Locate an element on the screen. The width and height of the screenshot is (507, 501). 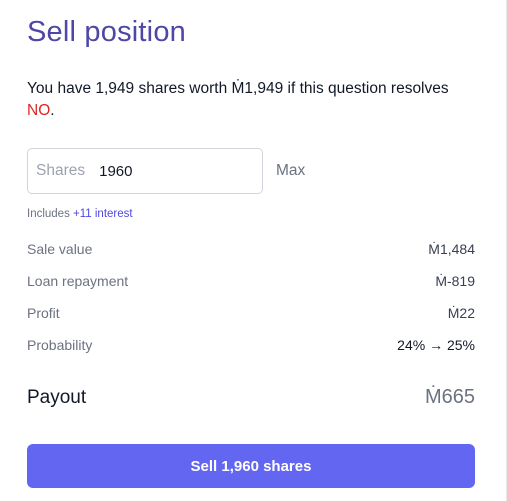
max-button: Max is located at coordinates (290, 171).